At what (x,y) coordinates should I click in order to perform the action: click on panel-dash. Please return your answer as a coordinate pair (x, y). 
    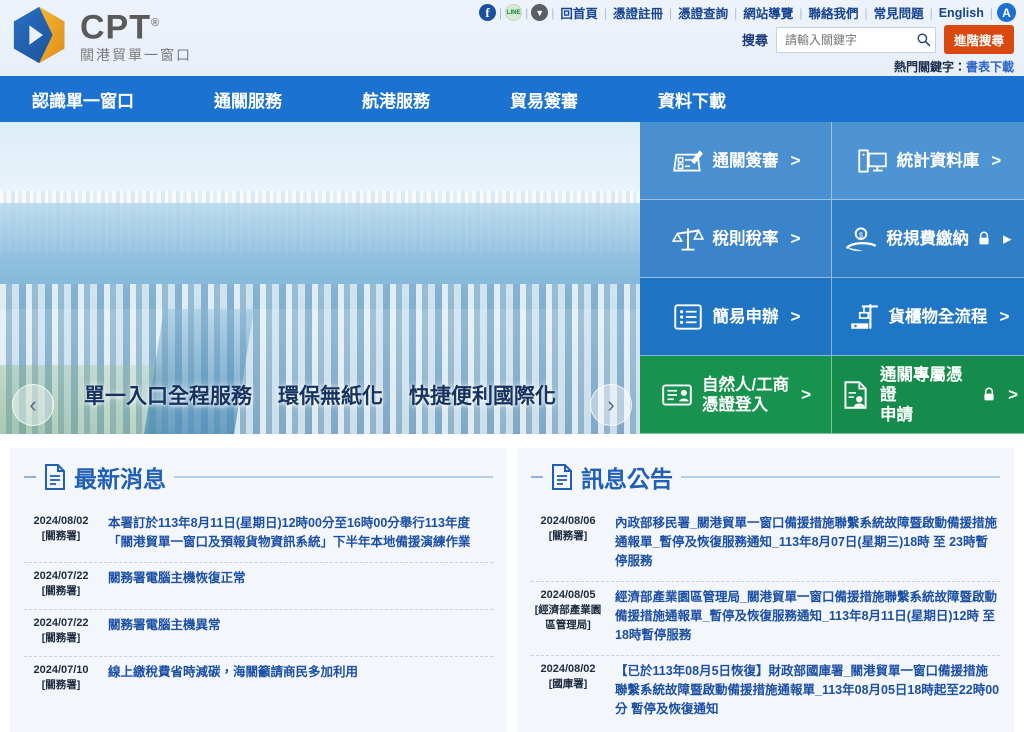
    Looking at the image, I should click on (537, 477).